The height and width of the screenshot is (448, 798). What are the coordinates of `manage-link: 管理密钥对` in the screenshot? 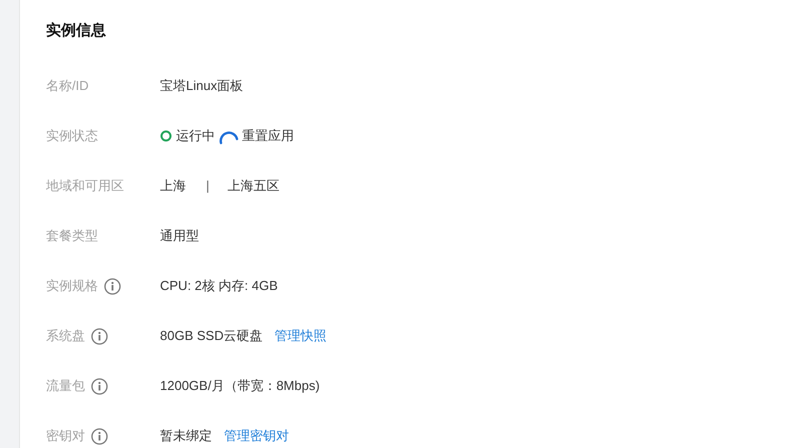 It's located at (256, 436).